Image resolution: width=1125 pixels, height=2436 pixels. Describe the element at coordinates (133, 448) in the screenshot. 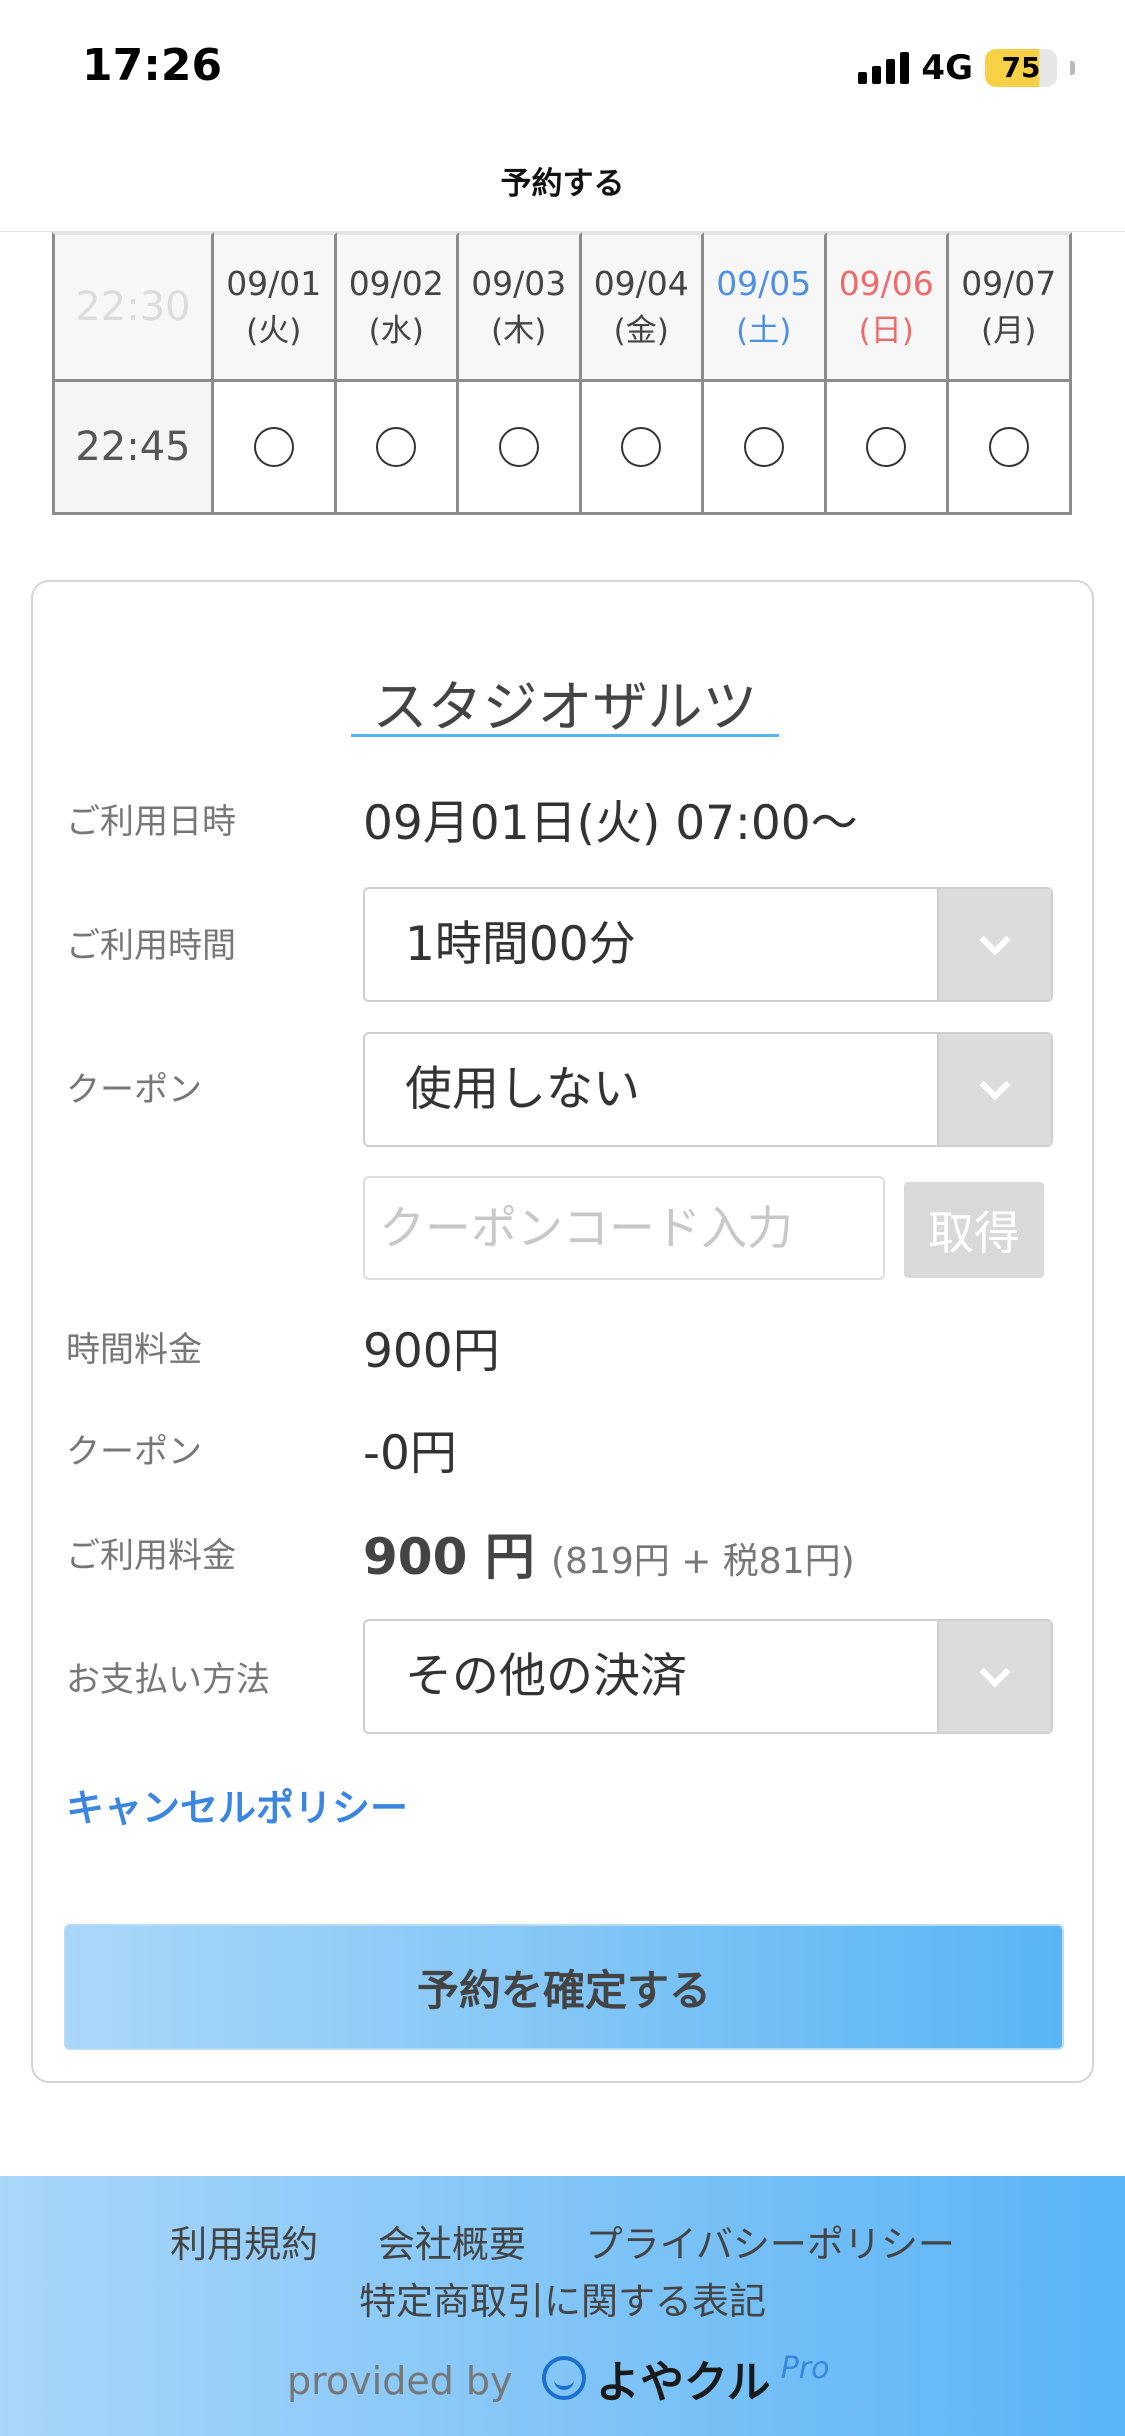

I see `schedule-row-time: 22:45` at that location.